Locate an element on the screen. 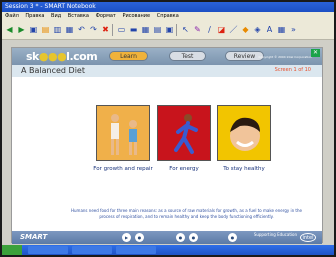 This screenshot has width=336, height=257. line-icon: ／ is located at coordinates (233, 30).